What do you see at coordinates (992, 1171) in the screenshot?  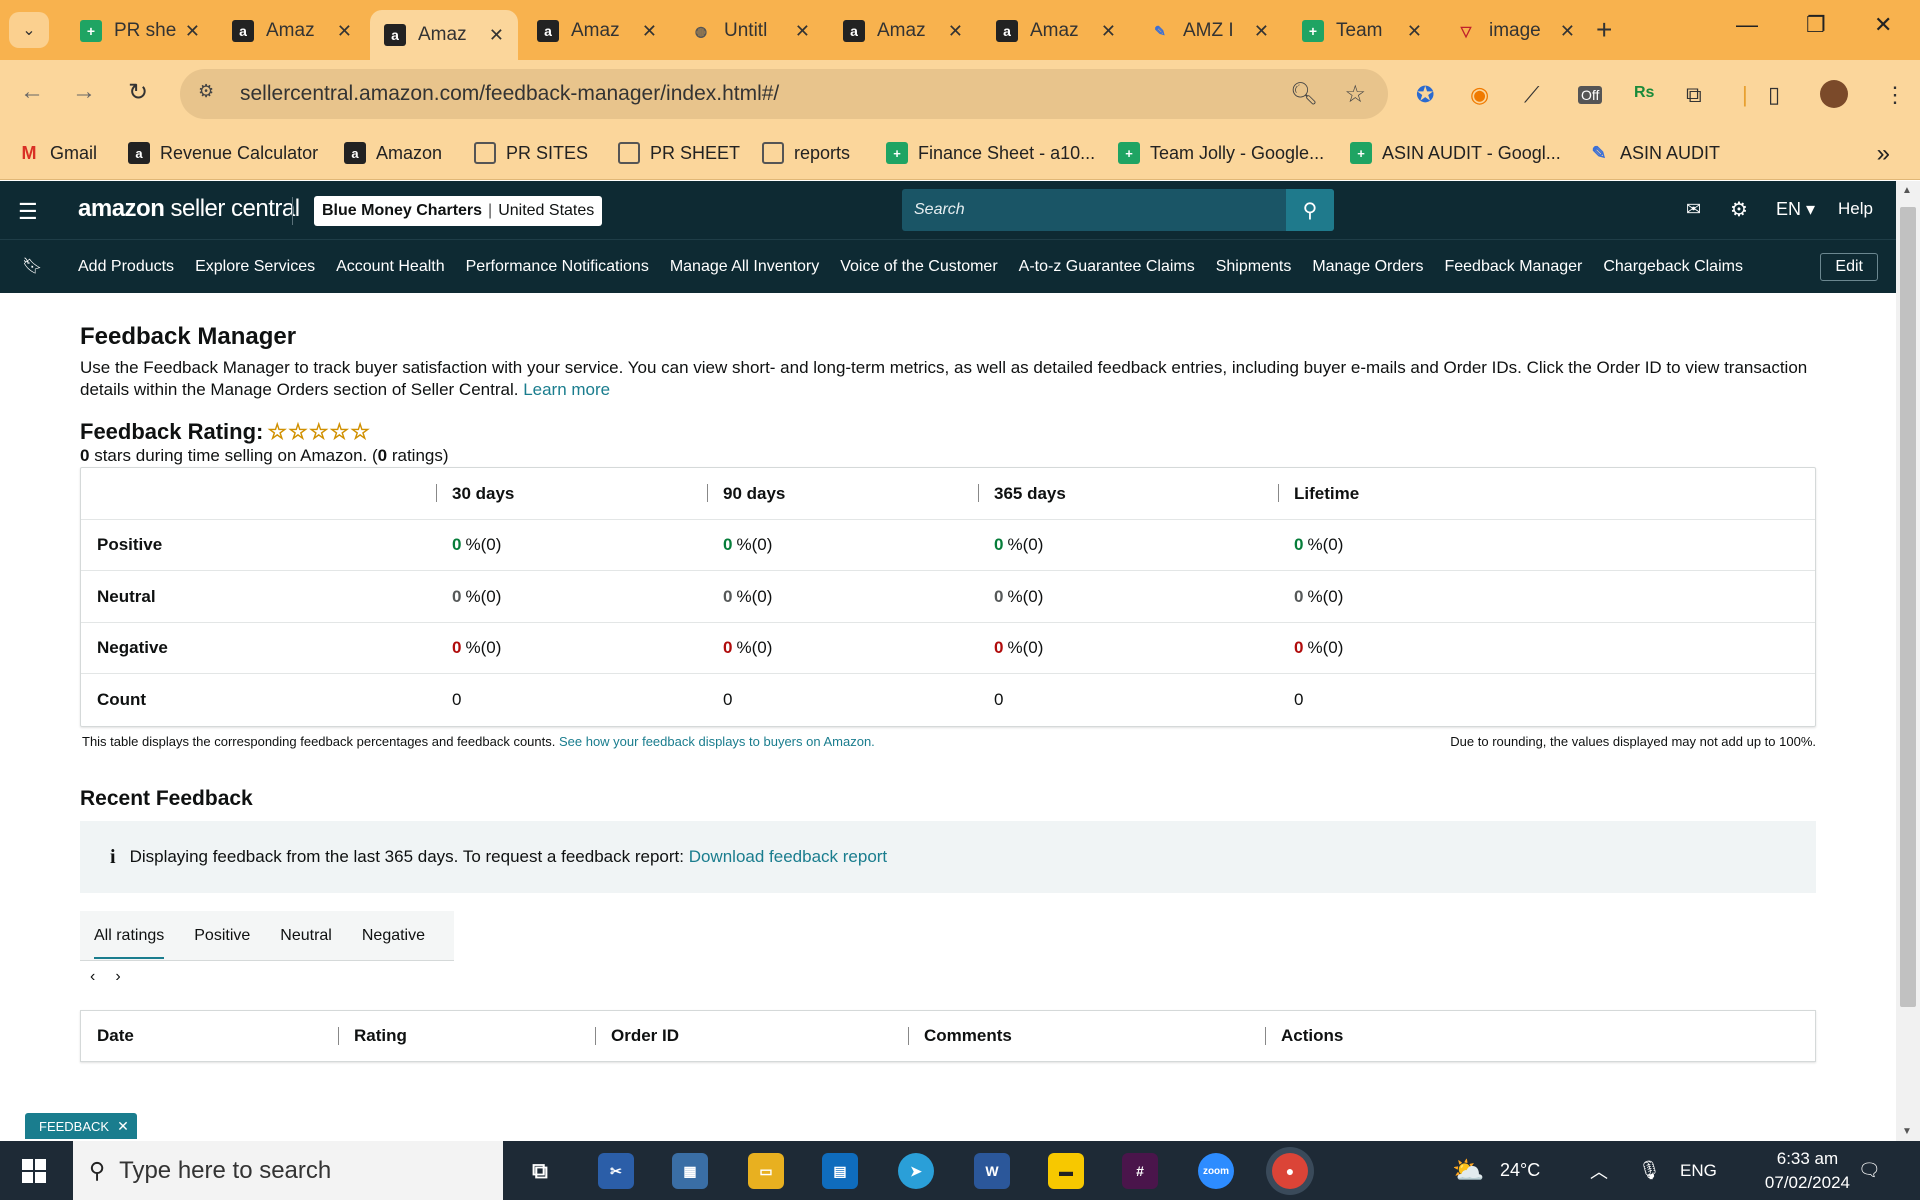 I see `word-icon: W` at bounding box center [992, 1171].